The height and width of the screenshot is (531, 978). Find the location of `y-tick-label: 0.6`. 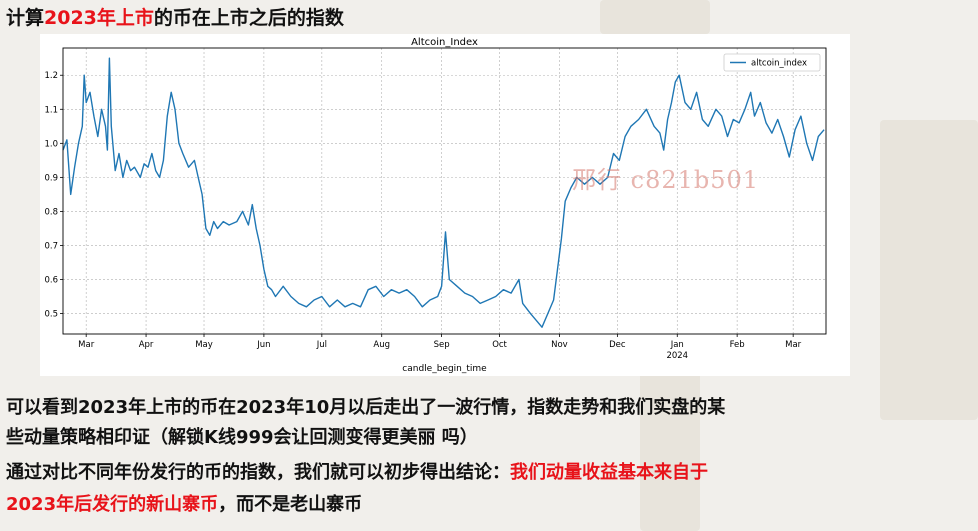

y-tick-label: 0.6 is located at coordinates (51, 281).